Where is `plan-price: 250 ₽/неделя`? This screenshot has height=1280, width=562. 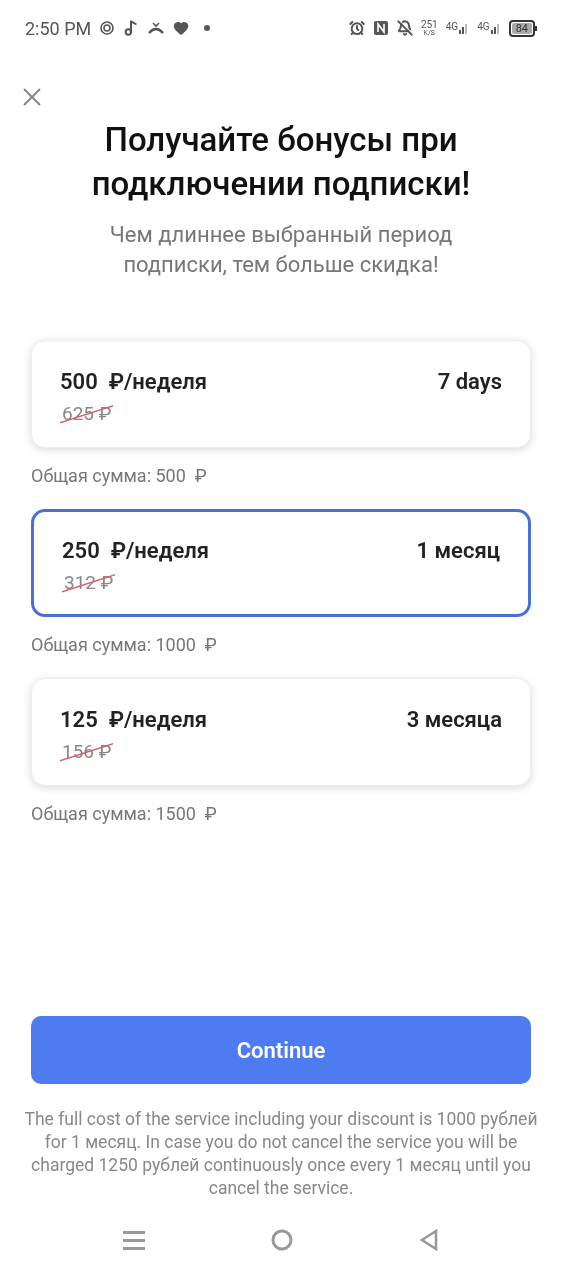 plan-price: 250 ₽/неделя is located at coordinates (136, 551).